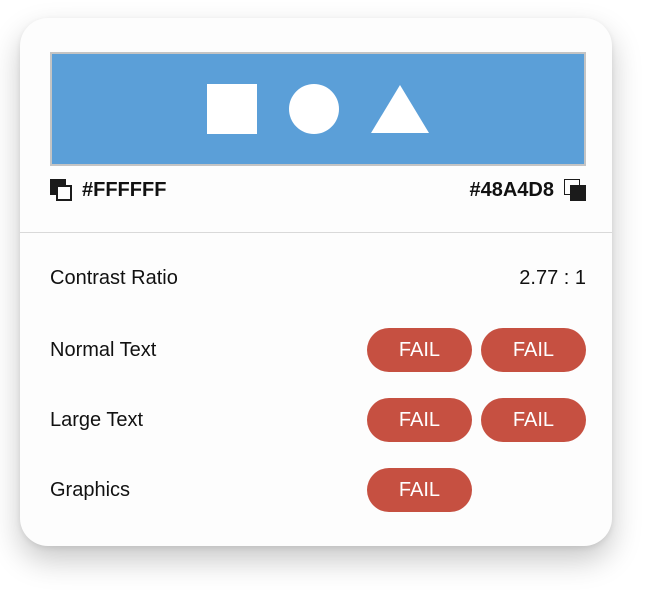 This screenshot has height=606, width=672. I want to click on graphics-label: Graphics, so click(90, 489).